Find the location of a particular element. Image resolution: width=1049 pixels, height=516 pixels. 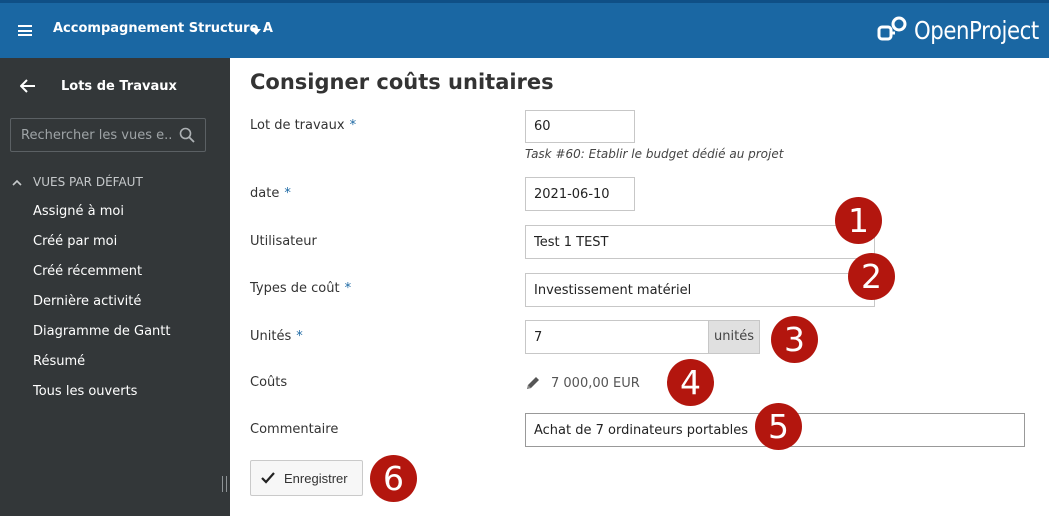

annotation-badge-4: 4 is located at coordinates (690, 382).